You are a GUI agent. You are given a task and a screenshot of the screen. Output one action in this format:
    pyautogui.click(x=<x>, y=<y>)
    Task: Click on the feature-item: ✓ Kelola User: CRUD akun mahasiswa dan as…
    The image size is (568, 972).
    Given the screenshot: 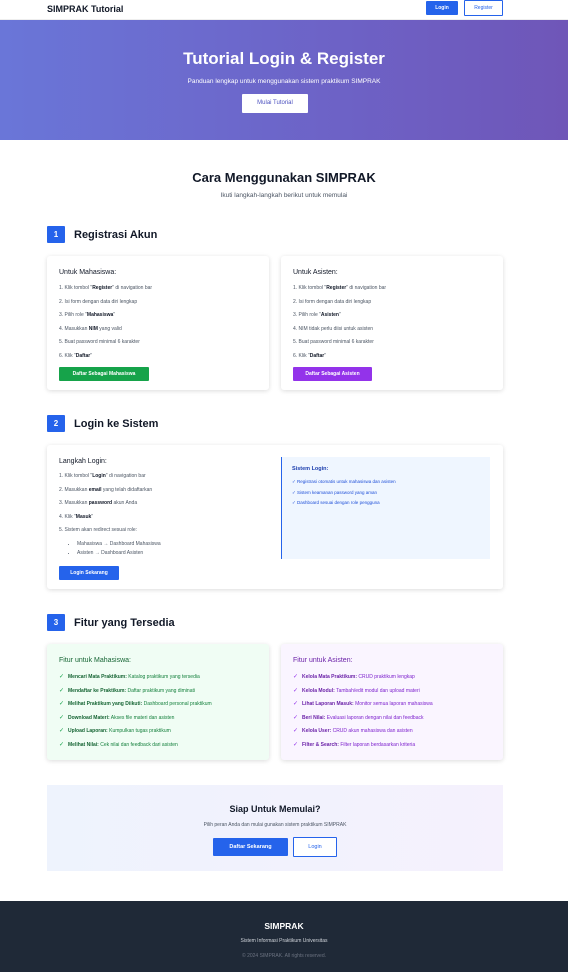 What is the action you would take?
    pyautogui.click(x=353, y=731)
    